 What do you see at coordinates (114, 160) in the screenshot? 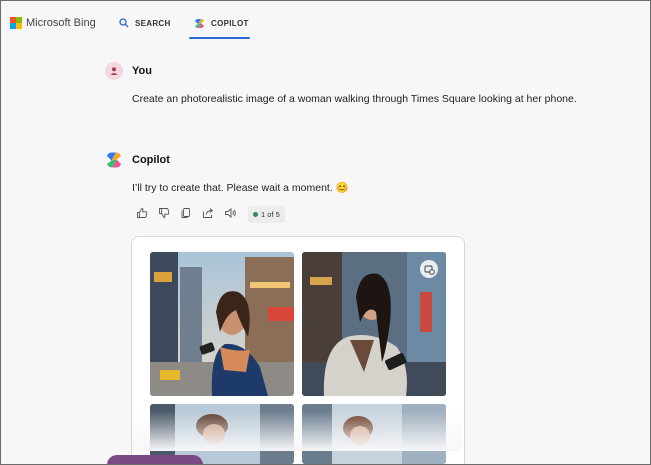
I see `copilot-avatar-icon` at bounding box center [114, 160].